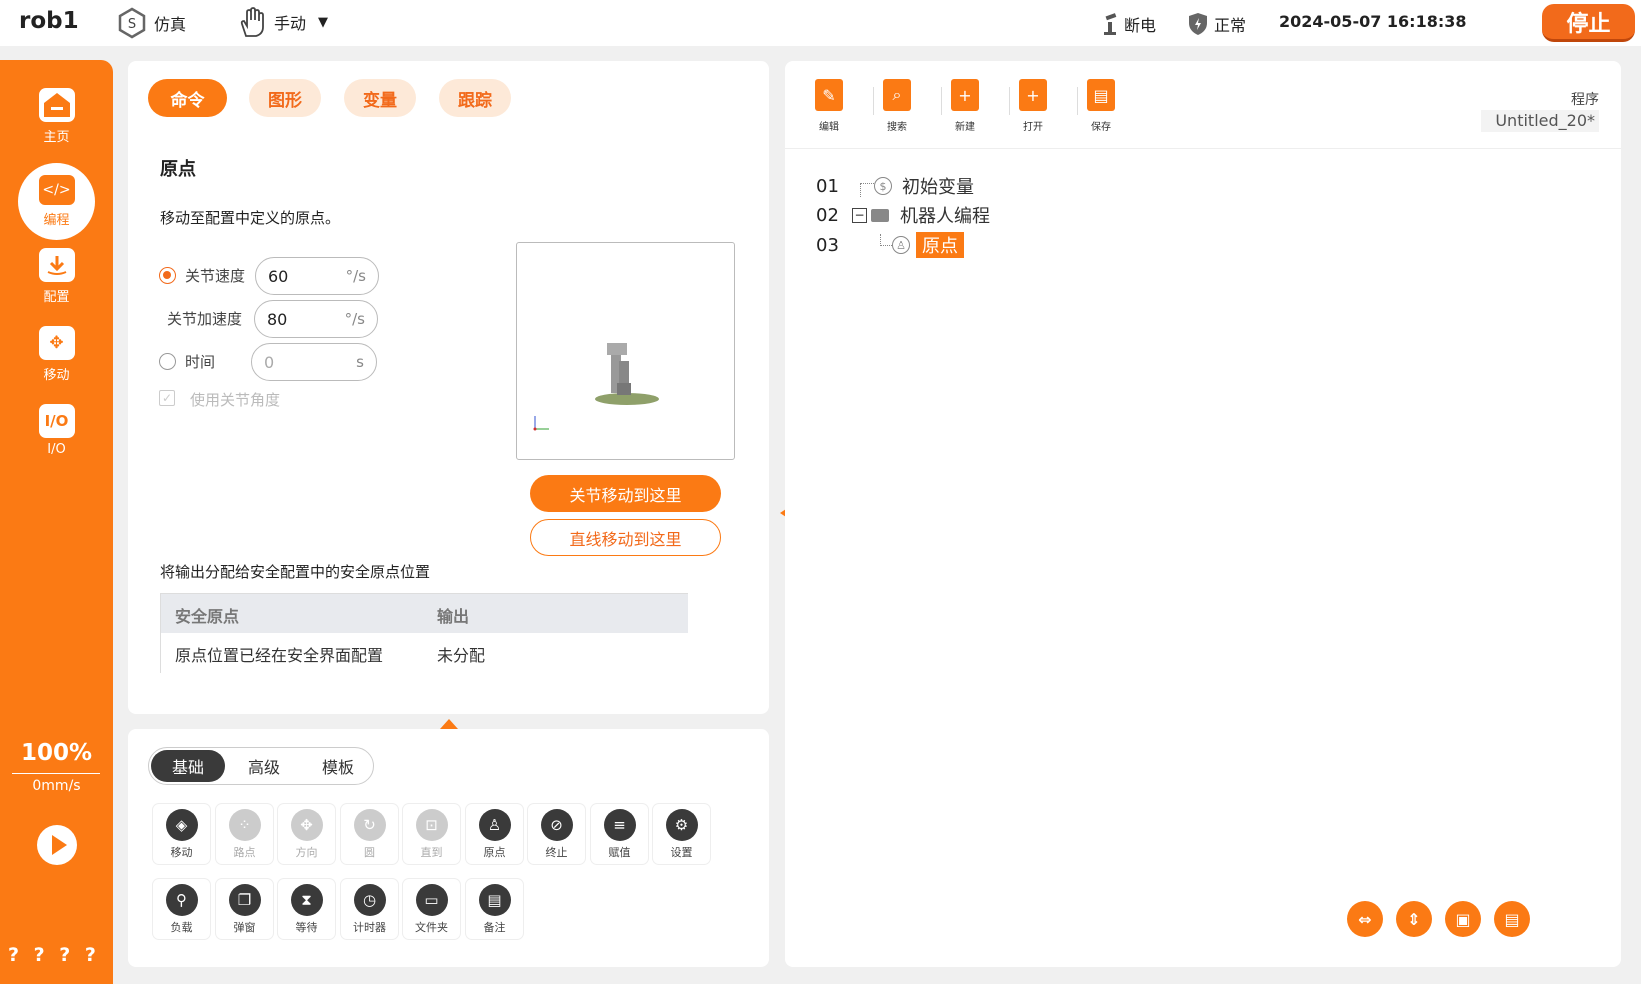 The height and width of the screenshot is (984, 1641). Describe the element at coordinates (167, 275) in the screenshot. I see `joint-speed-radio` at that location.